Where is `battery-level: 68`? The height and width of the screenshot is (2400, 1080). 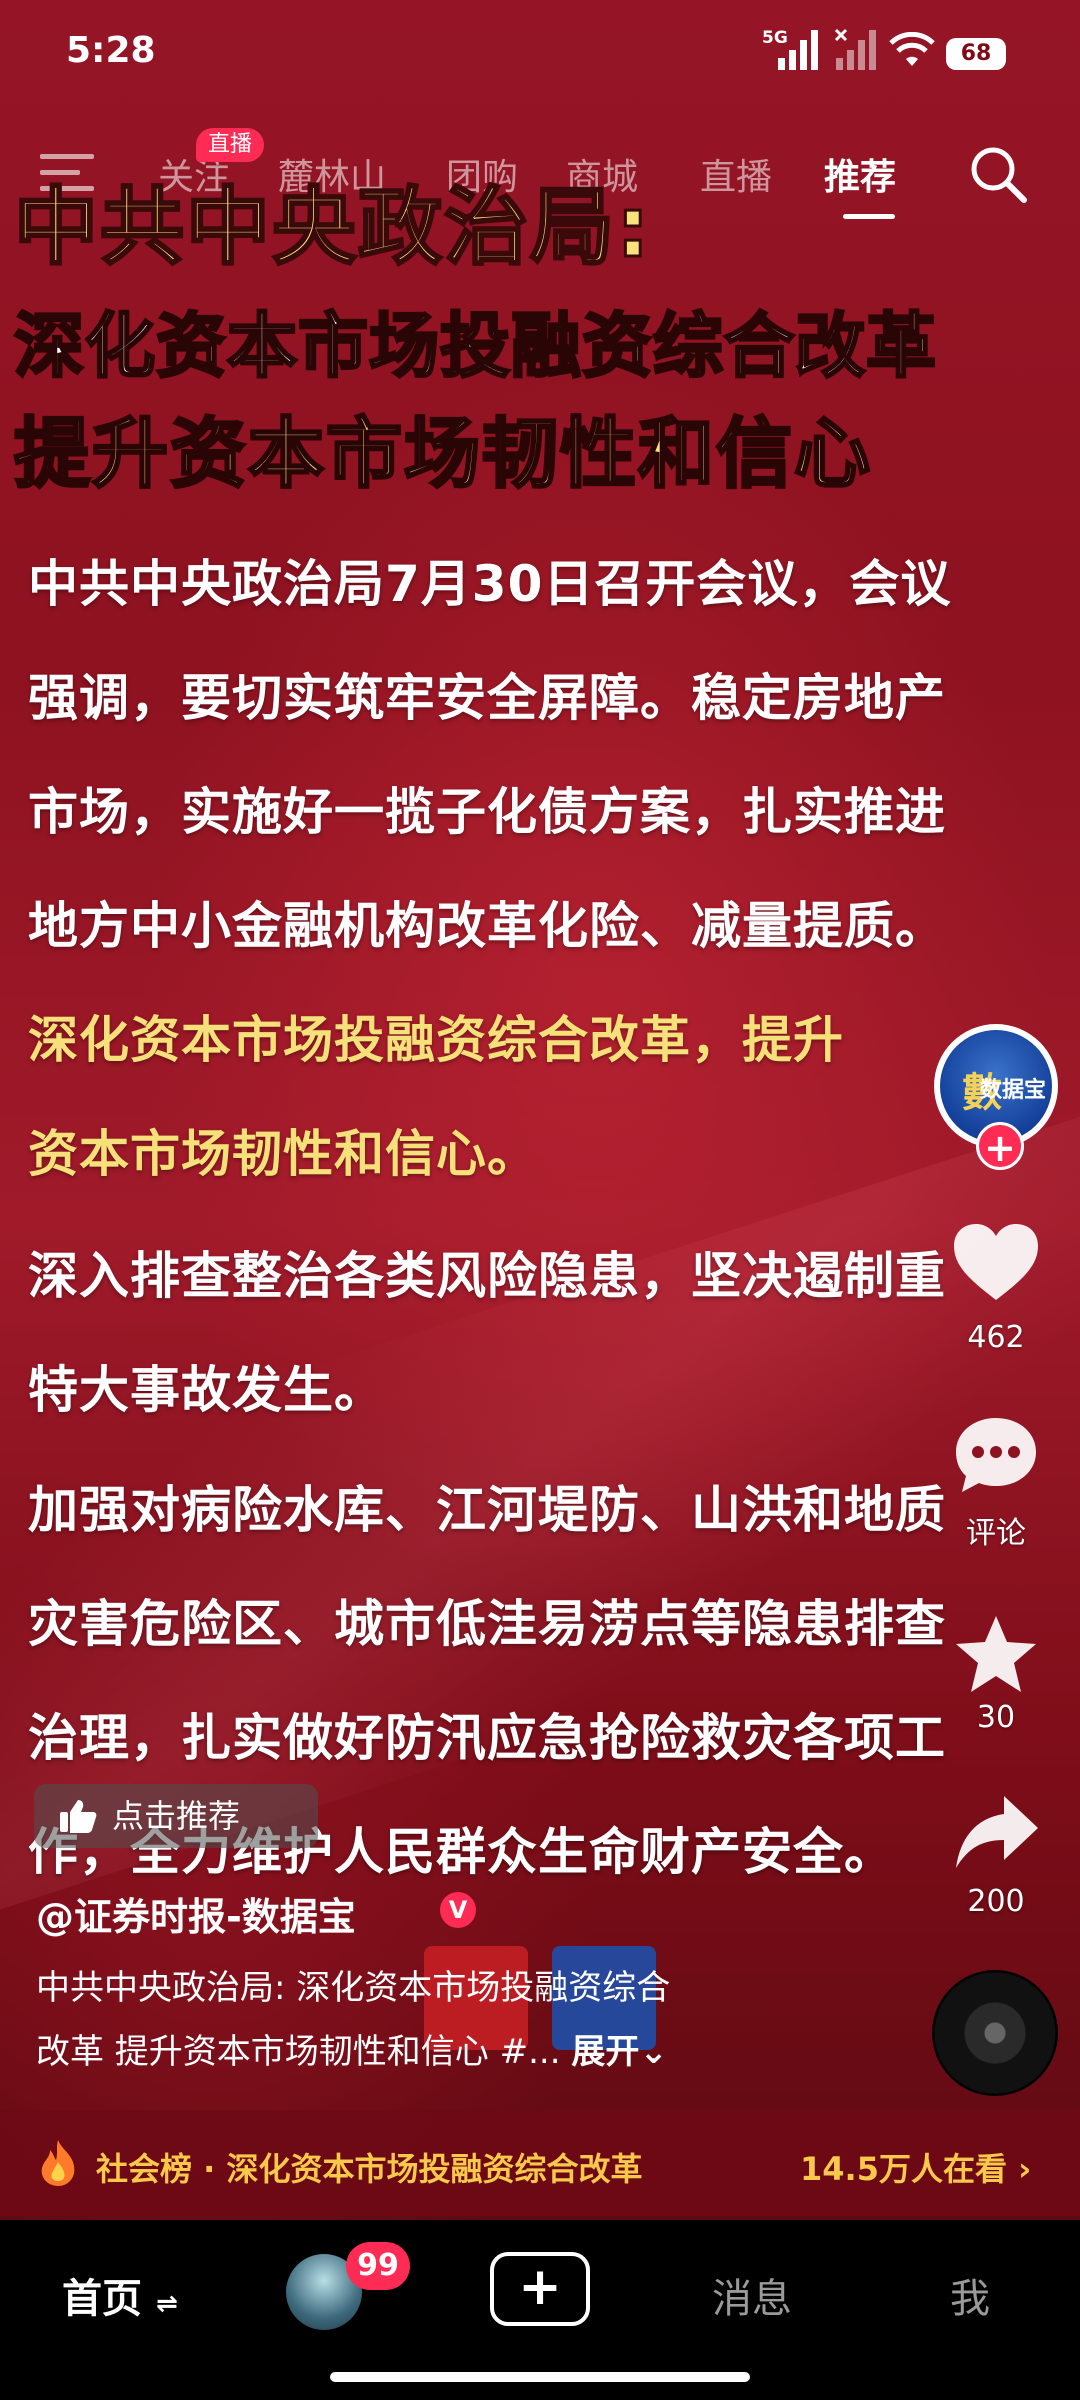
battery-level: 68 is located at coordinates (976, 54).